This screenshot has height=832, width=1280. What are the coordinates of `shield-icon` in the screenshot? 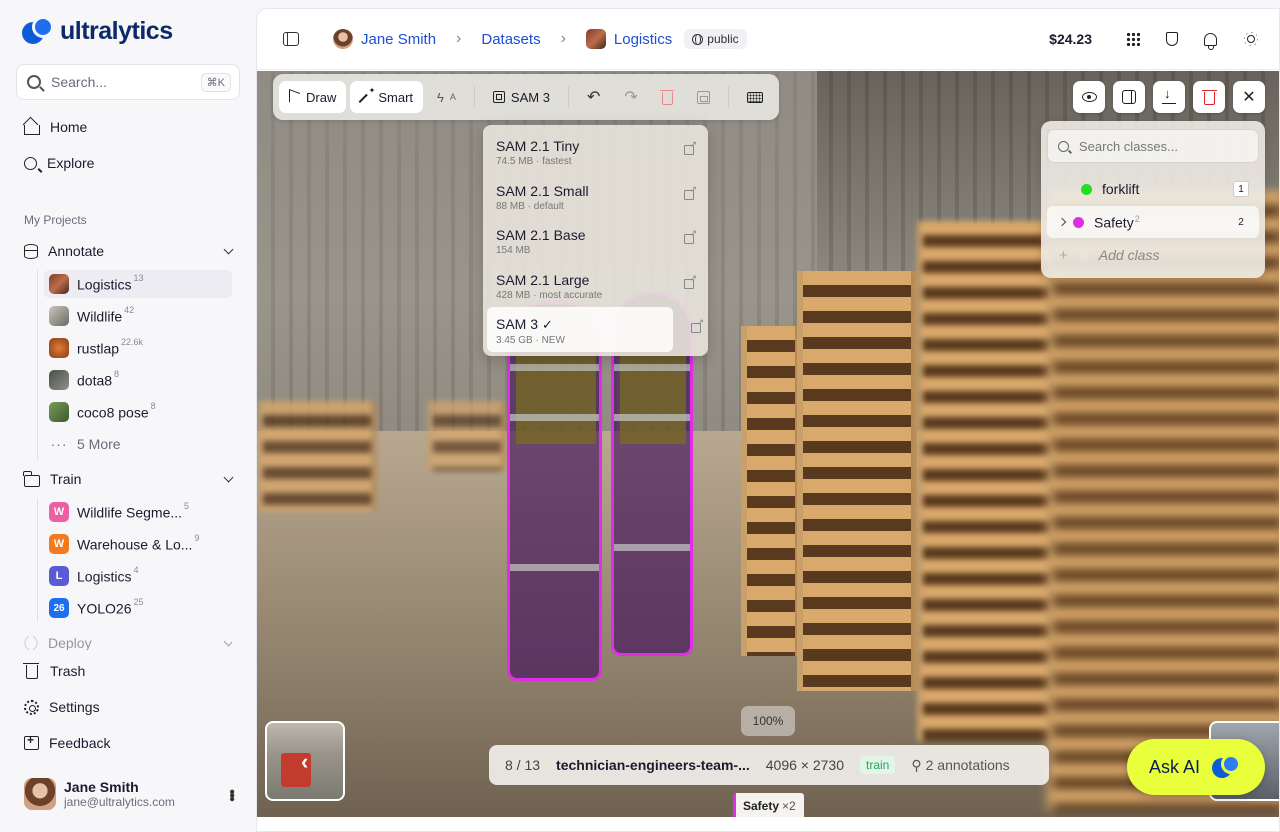 It's located at (1172, 39).